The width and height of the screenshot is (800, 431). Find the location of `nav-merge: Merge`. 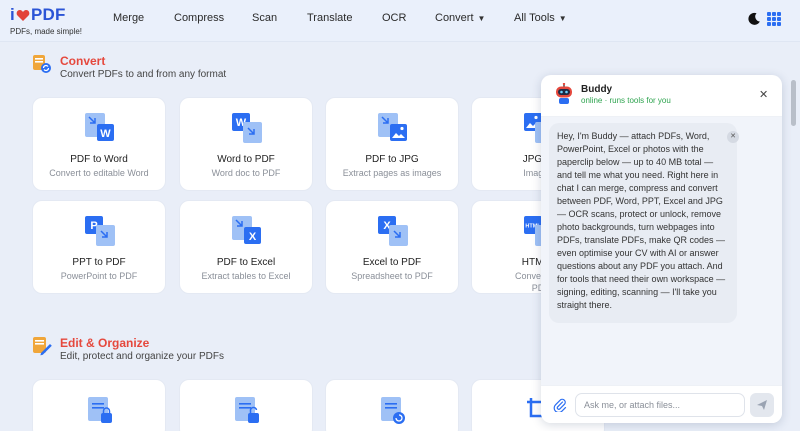

nav-merge: Merge is located at coordinates (128, 18).